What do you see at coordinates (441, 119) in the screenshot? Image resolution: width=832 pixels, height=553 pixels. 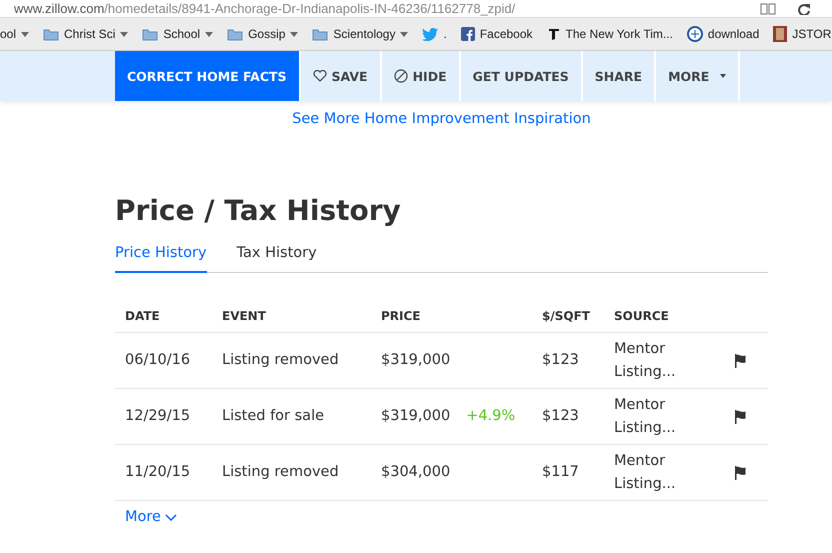 I see `inspiration-link: See More Home Improvement Inspiration` at bounding box center [441, 119].